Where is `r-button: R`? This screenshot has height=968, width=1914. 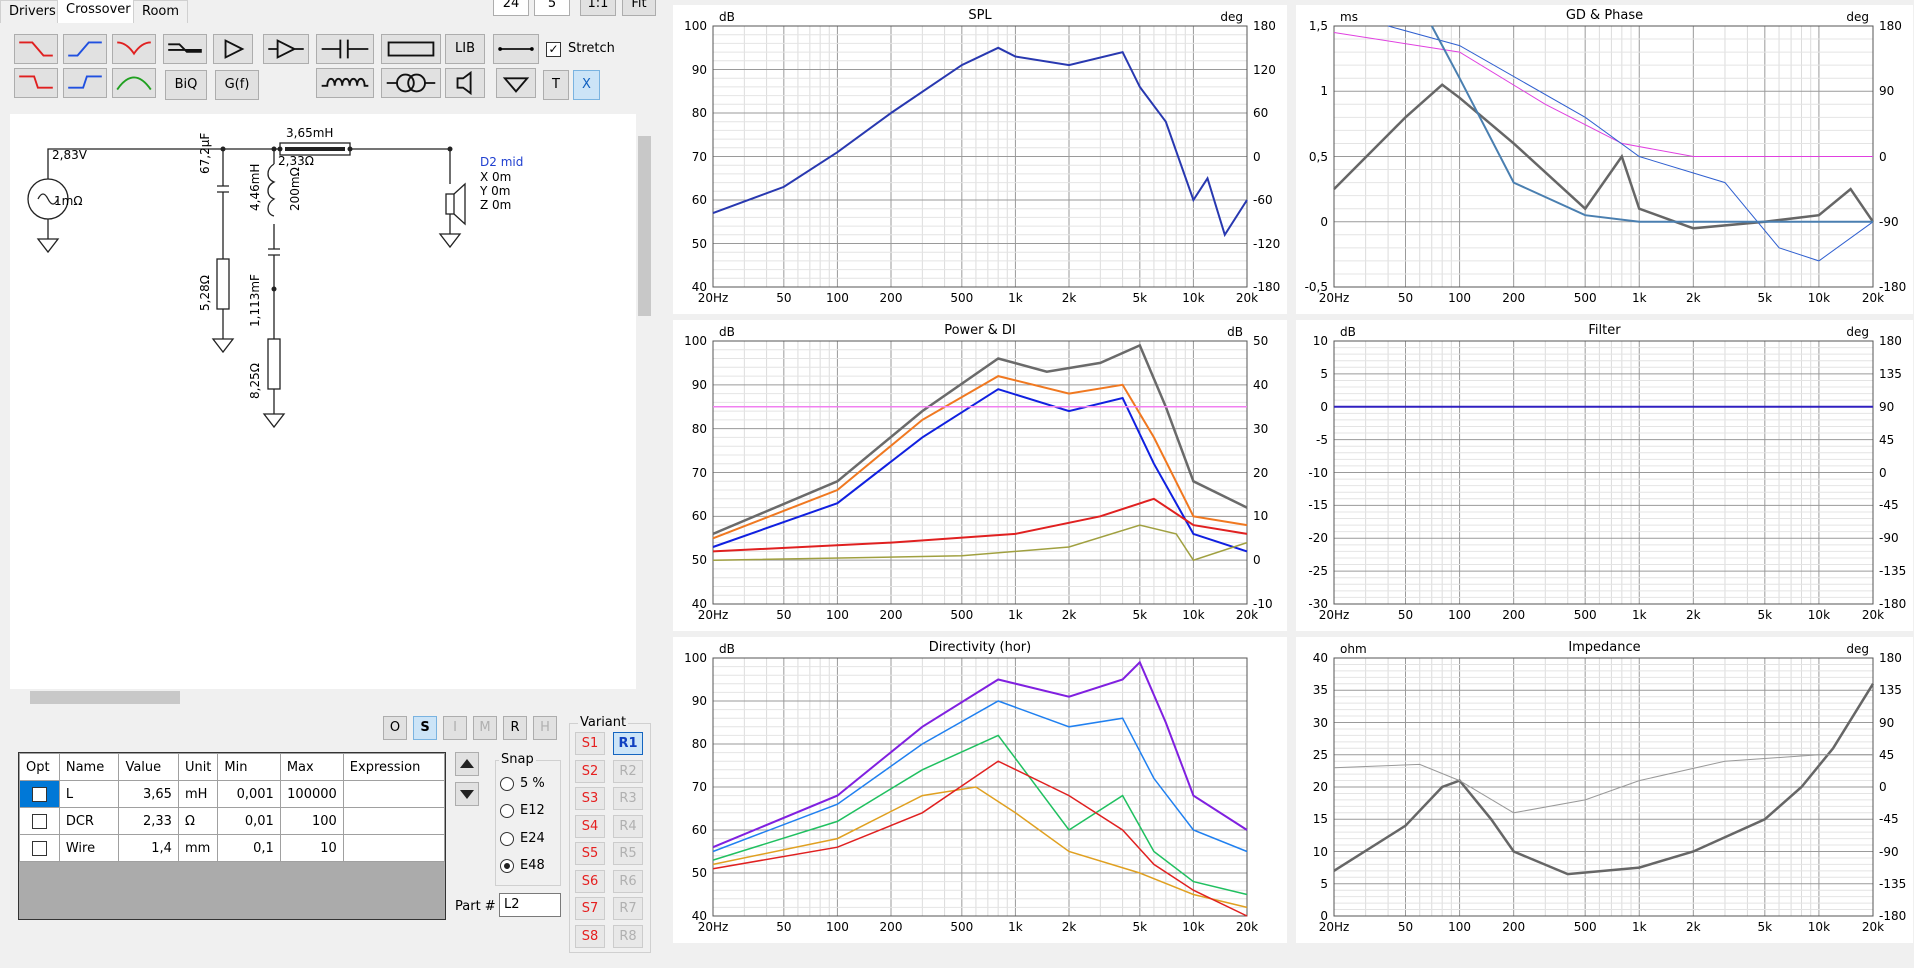 r-button: R is located at coordinates (515, 728).